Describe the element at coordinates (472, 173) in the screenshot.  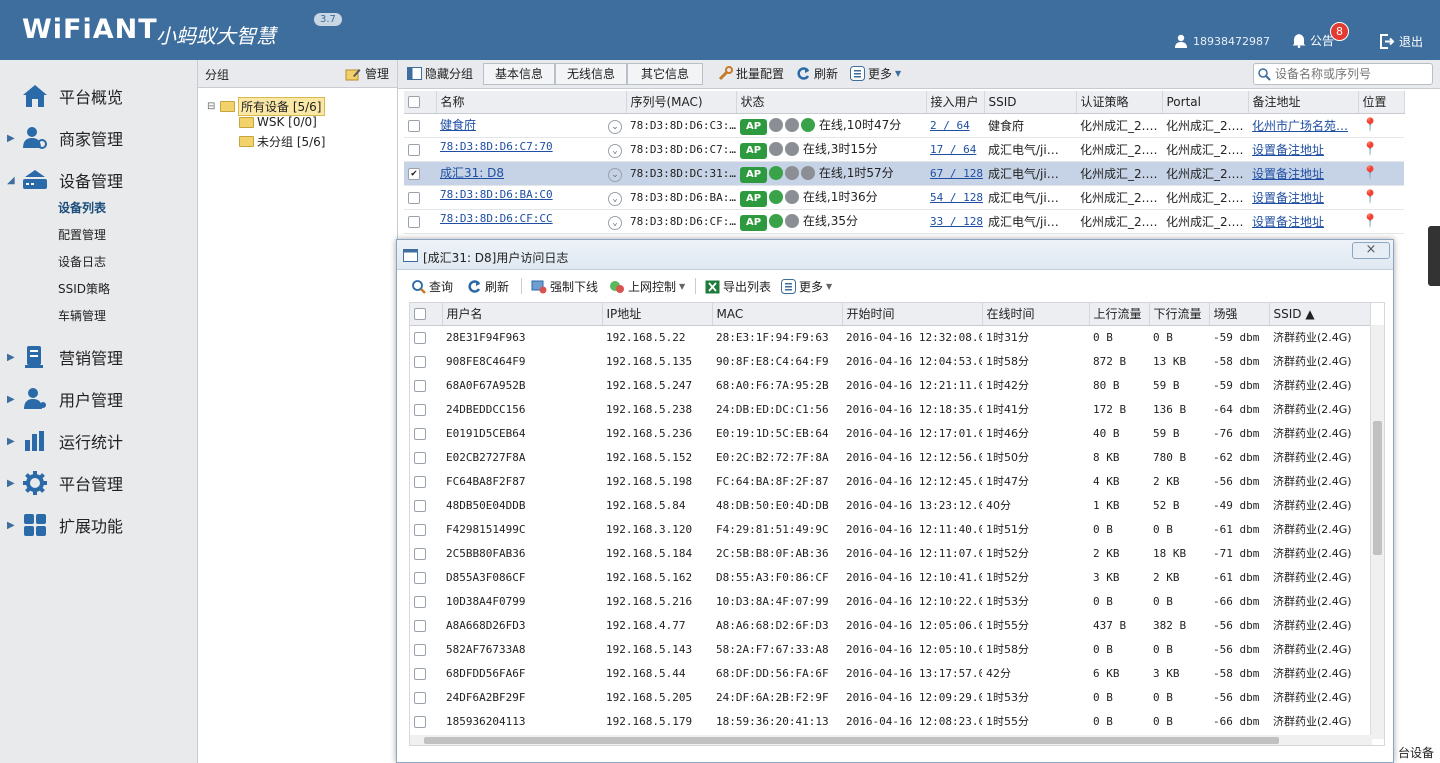
I see `device-name-link: 成汇31: D8` at that location.